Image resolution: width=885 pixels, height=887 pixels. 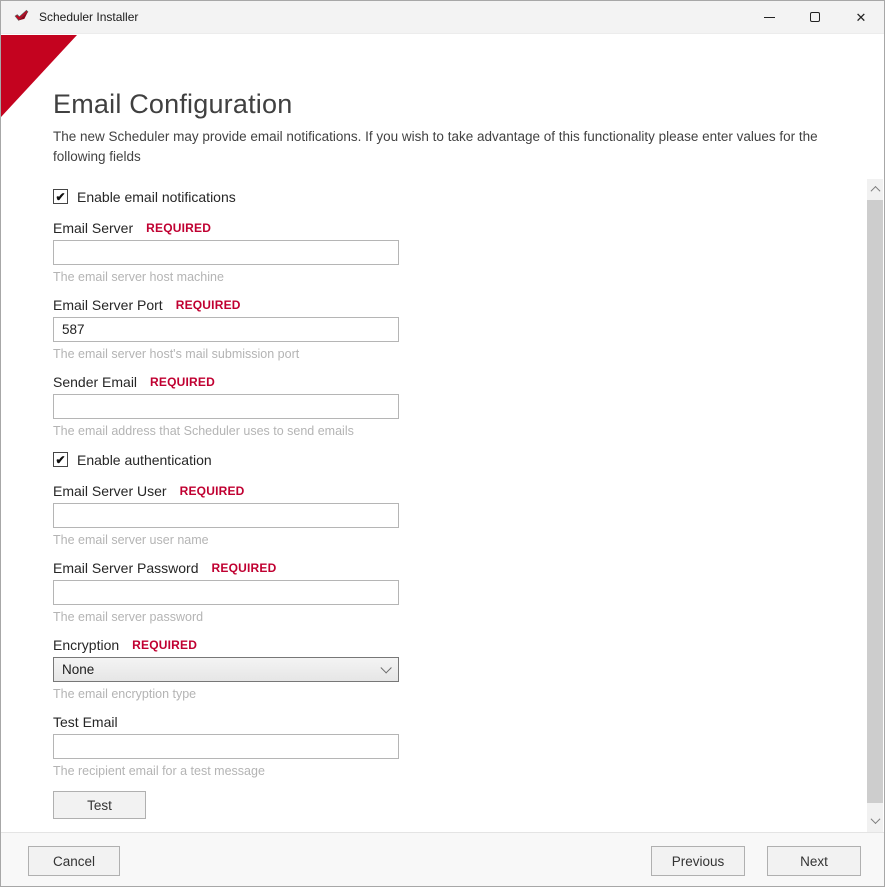 What do you see at coordinates (110, 490) in the screenshot?
I see `email-server-user-label: Email Server User` at bounding box center [110, 490].